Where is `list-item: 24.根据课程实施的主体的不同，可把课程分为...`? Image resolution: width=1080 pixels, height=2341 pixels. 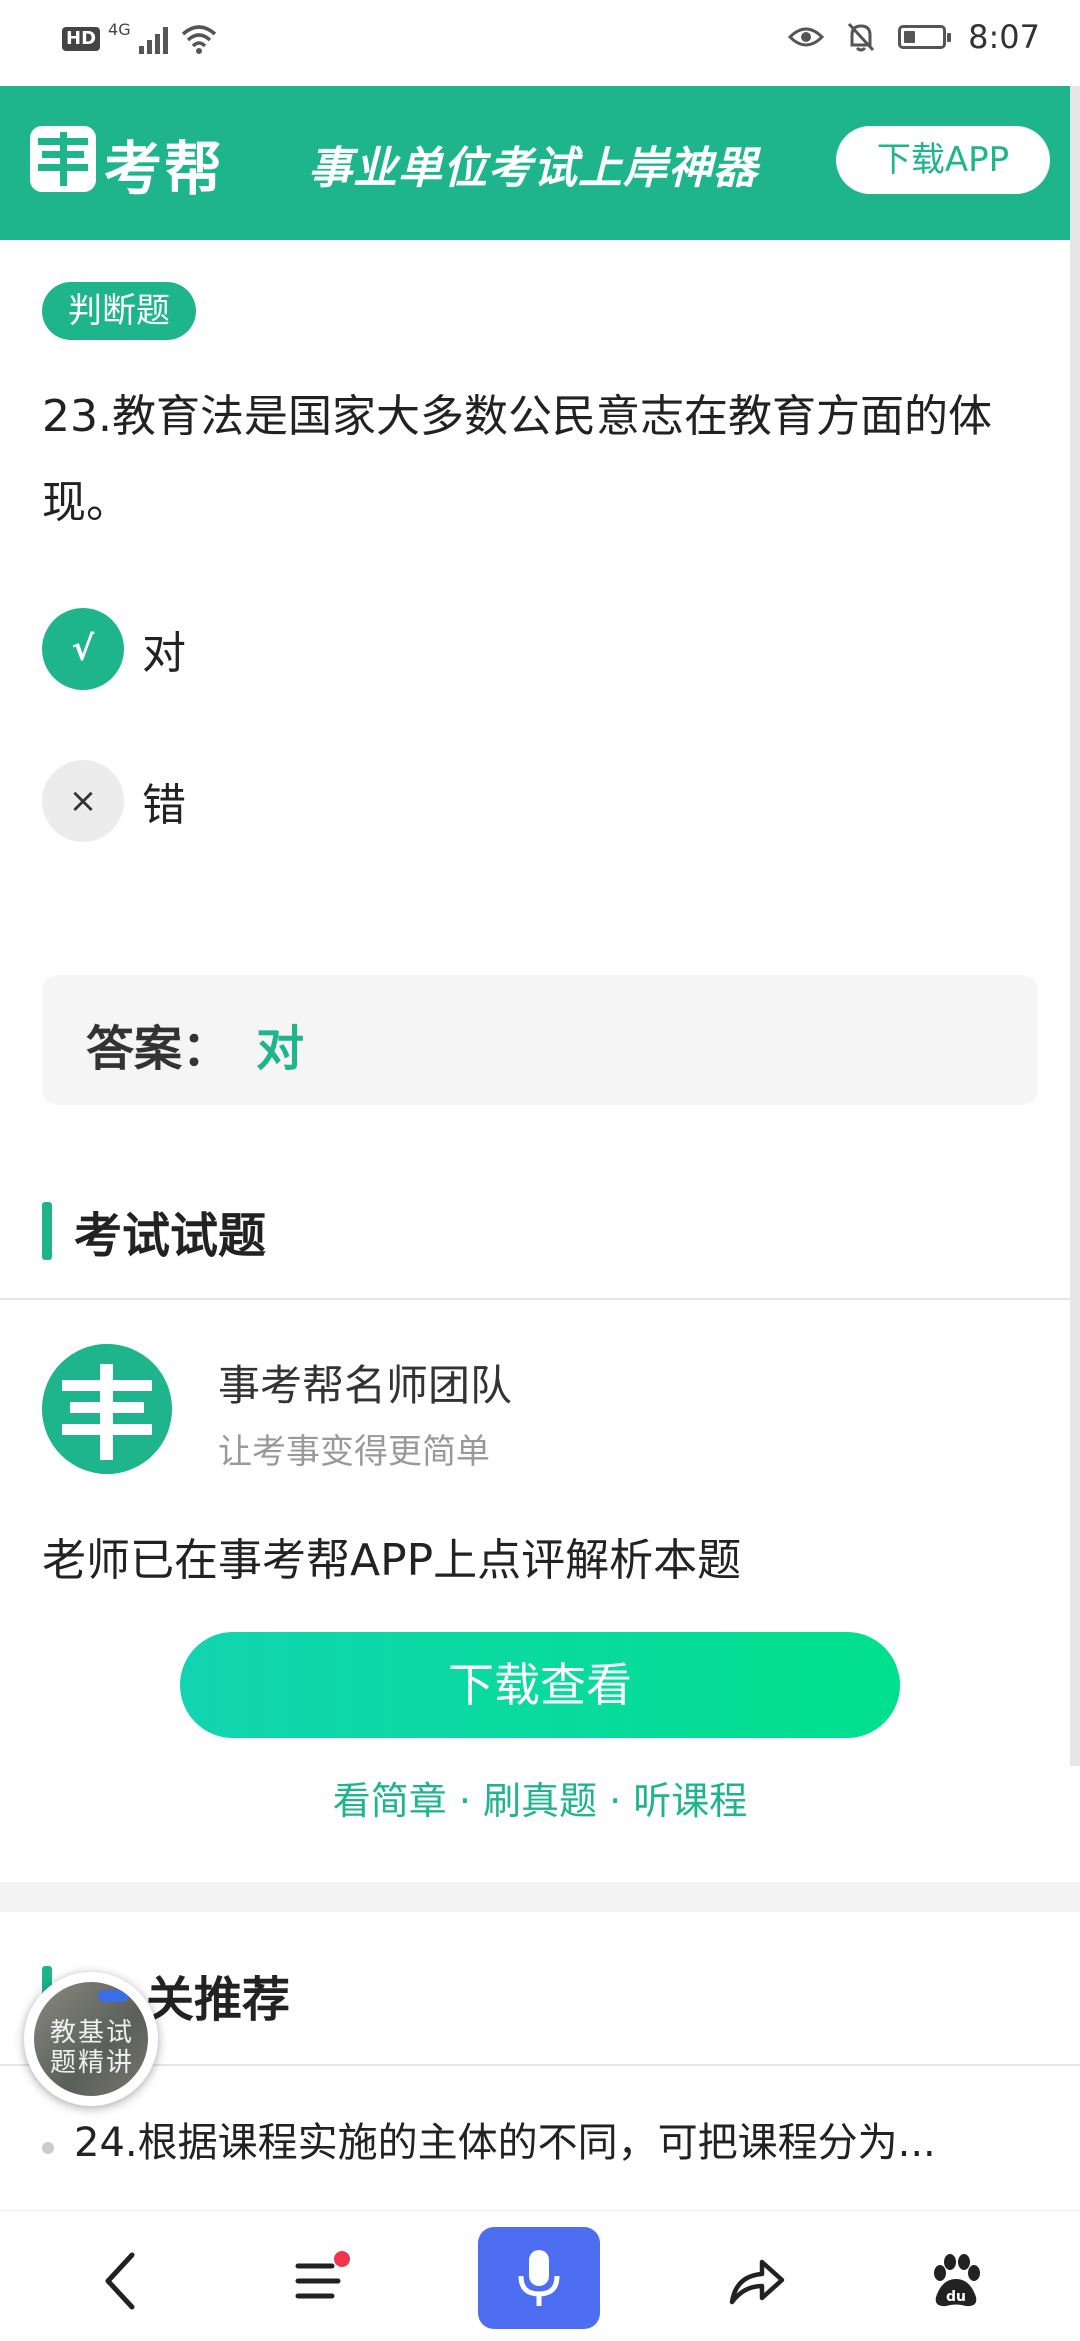 list-item: 24.根据课程实施的主体的不同，可把课程分为... is located at coordinates (489, 2139).